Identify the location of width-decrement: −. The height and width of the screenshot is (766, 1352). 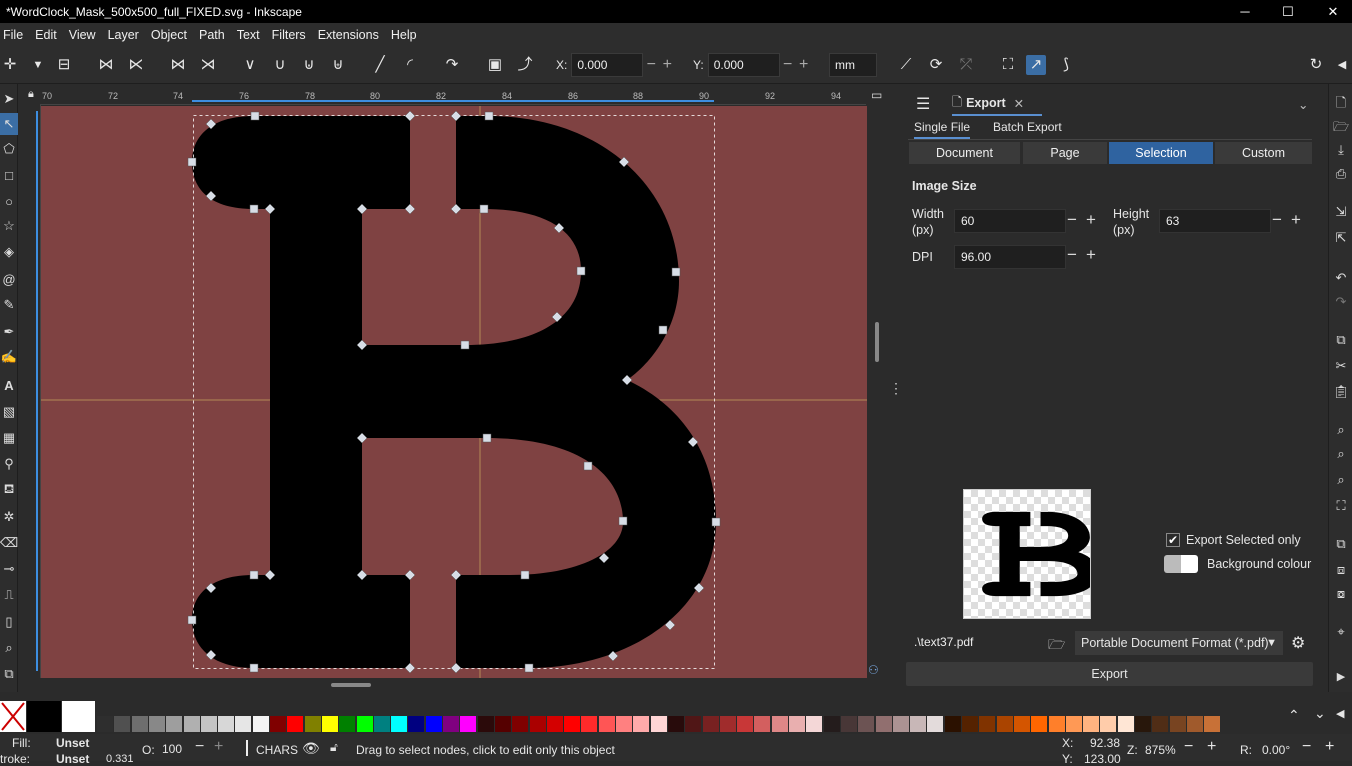
(1072, 220).